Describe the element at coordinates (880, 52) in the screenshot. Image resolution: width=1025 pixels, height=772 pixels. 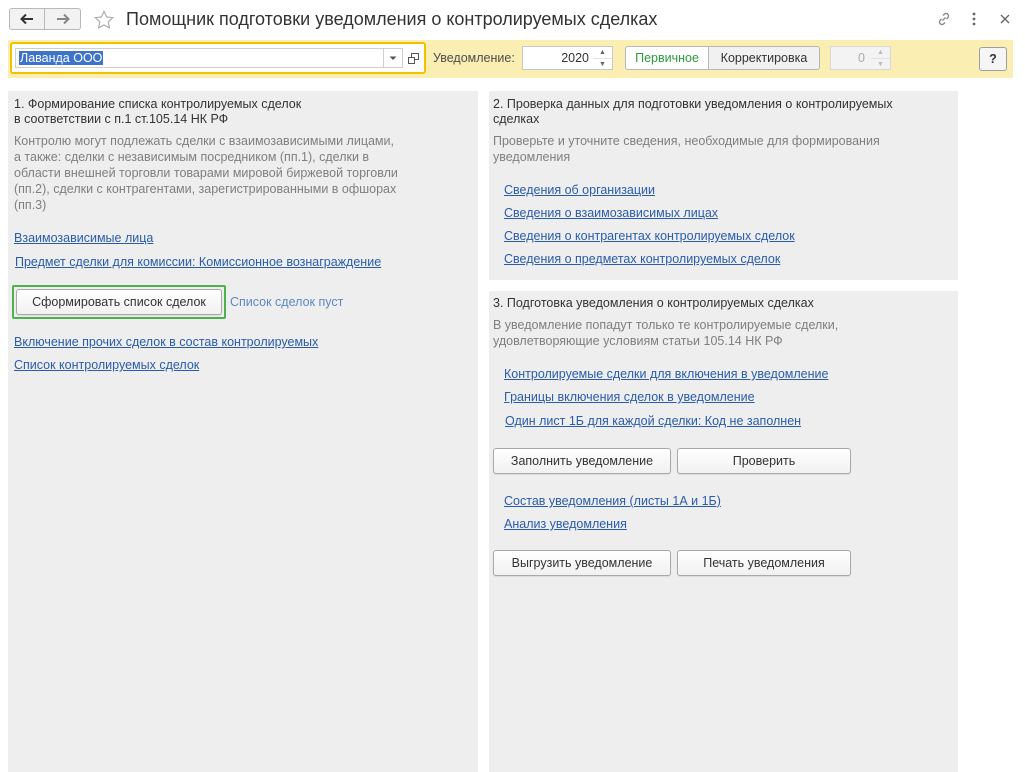
I see `correction-increment-button: ▲` at that location.